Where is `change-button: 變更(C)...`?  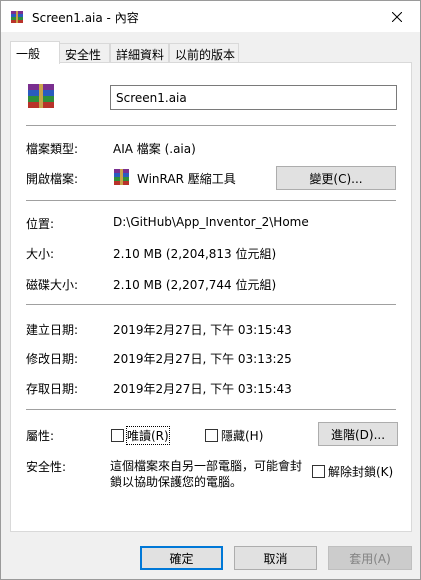
change-button: 變更(C)... is located at coordinates (336, 178).